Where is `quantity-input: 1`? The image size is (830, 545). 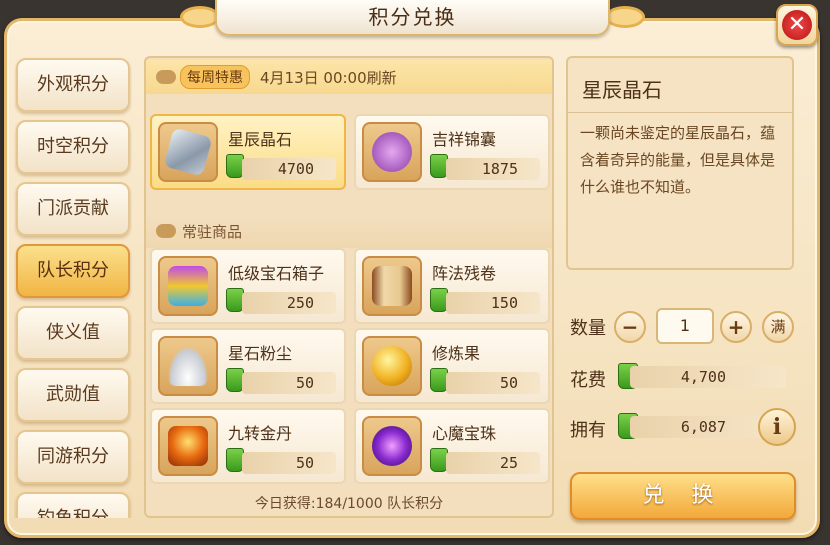
quantity-input: 1 is located at coordinates (685, 326).